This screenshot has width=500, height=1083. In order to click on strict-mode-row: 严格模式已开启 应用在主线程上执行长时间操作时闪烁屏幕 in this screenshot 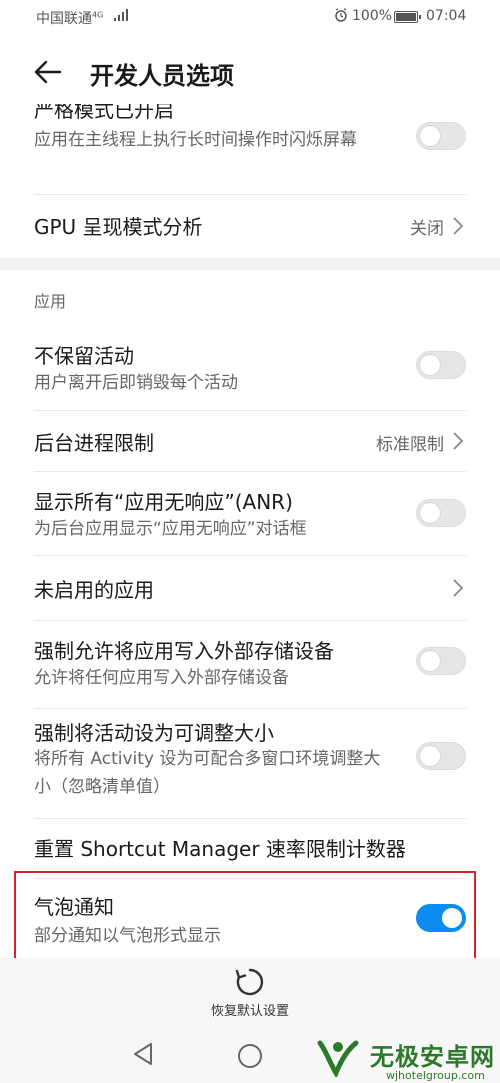, I will do `click(250, 149)`.